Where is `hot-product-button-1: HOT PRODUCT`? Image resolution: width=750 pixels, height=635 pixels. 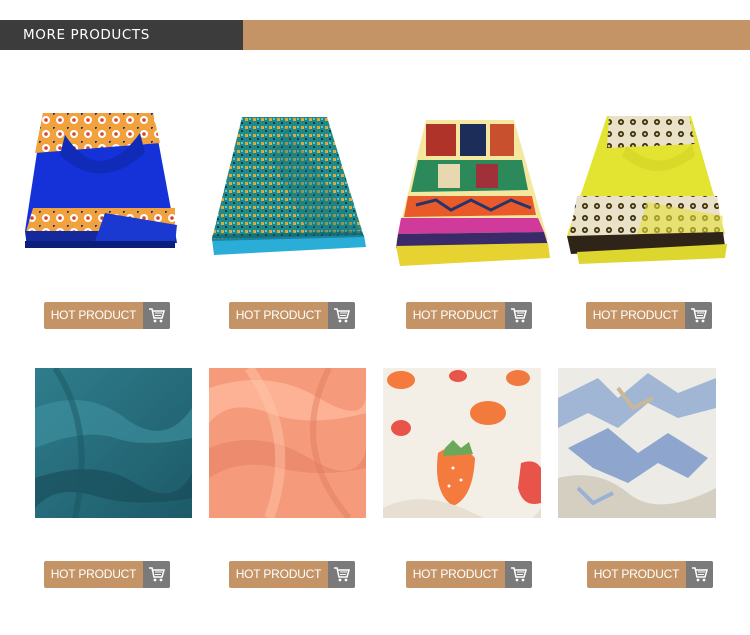 hot-product-button-1: HOT PRODUCT is located at coordinates (107, 315).